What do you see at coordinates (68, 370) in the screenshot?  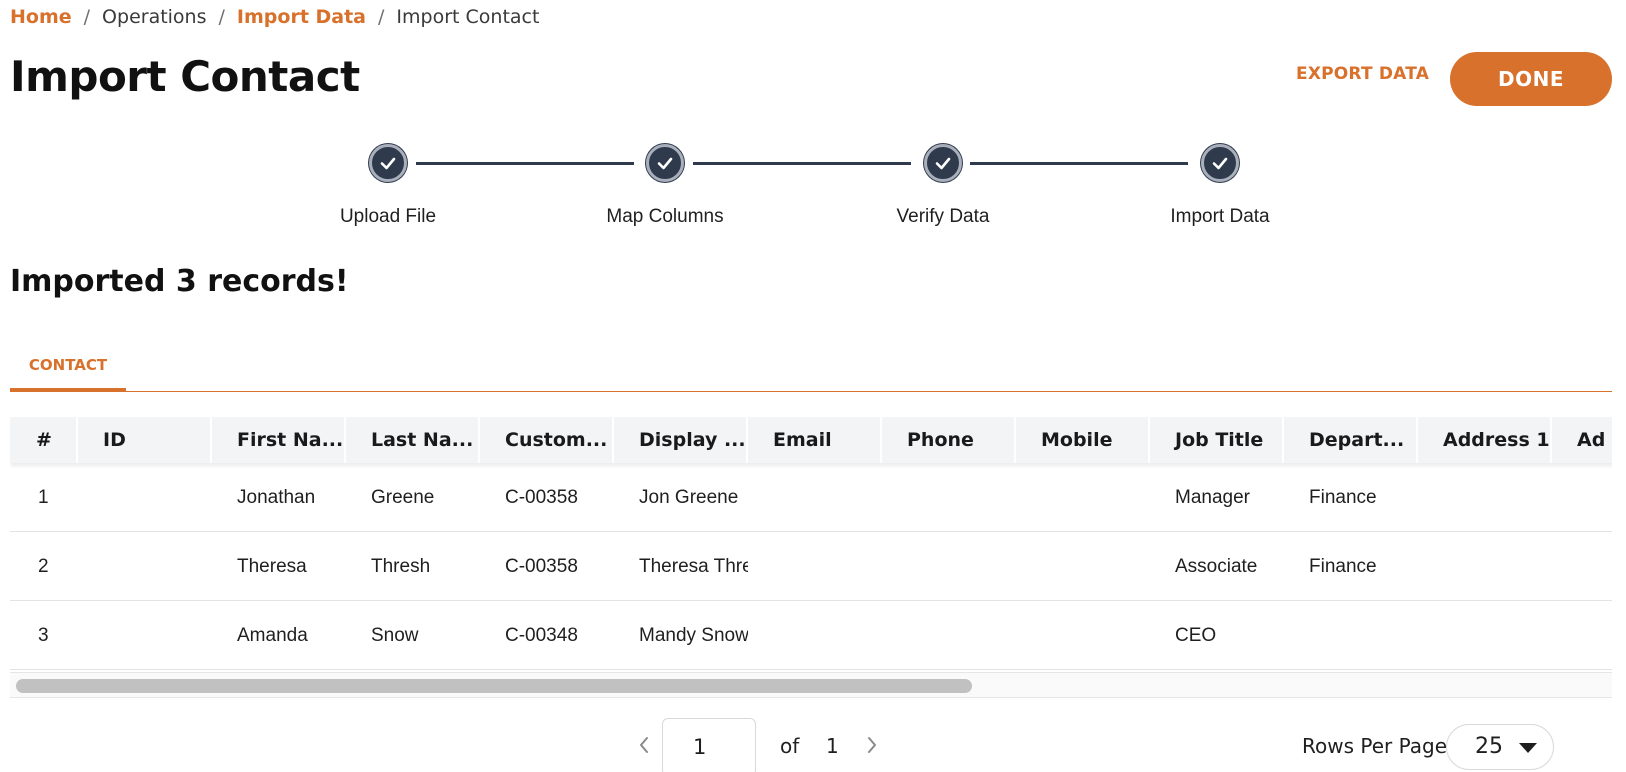 I see `tab-contact: CONTACT` at bounding box center [68, 370].